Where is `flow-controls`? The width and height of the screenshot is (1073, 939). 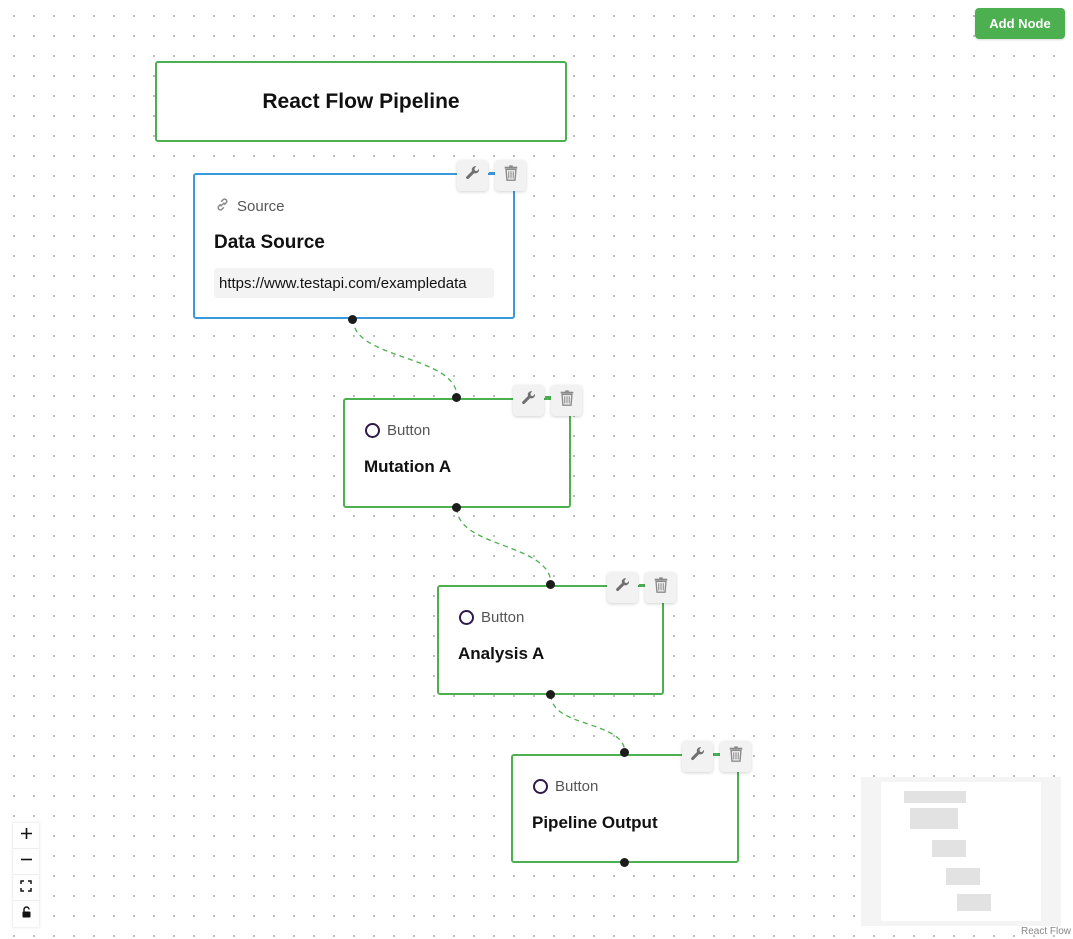 flow-controls is located at coordinates (26, 875).